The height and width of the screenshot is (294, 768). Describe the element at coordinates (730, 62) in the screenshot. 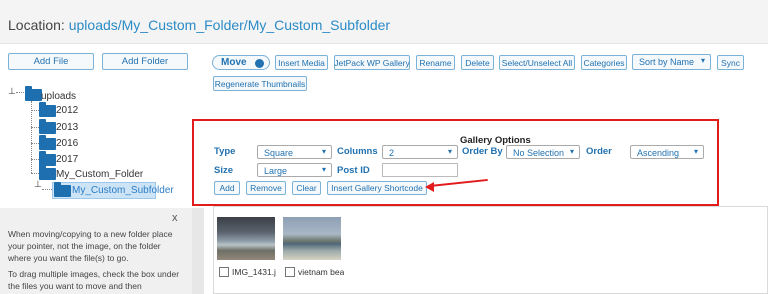

I see `sync-button: Sync` at that location.